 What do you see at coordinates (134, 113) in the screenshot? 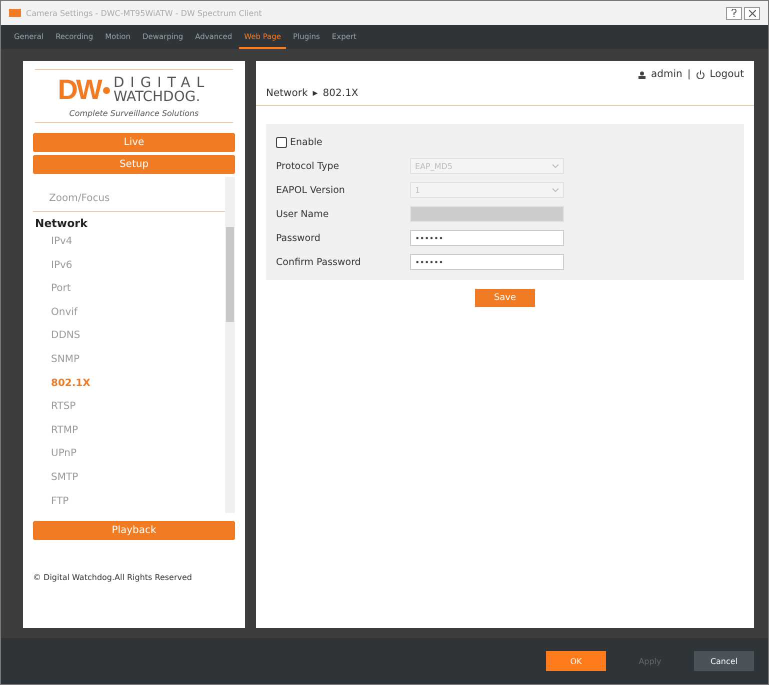
I see `logo-tagline: Complete Surveillance Solutions` at bounding box center [134, 113].